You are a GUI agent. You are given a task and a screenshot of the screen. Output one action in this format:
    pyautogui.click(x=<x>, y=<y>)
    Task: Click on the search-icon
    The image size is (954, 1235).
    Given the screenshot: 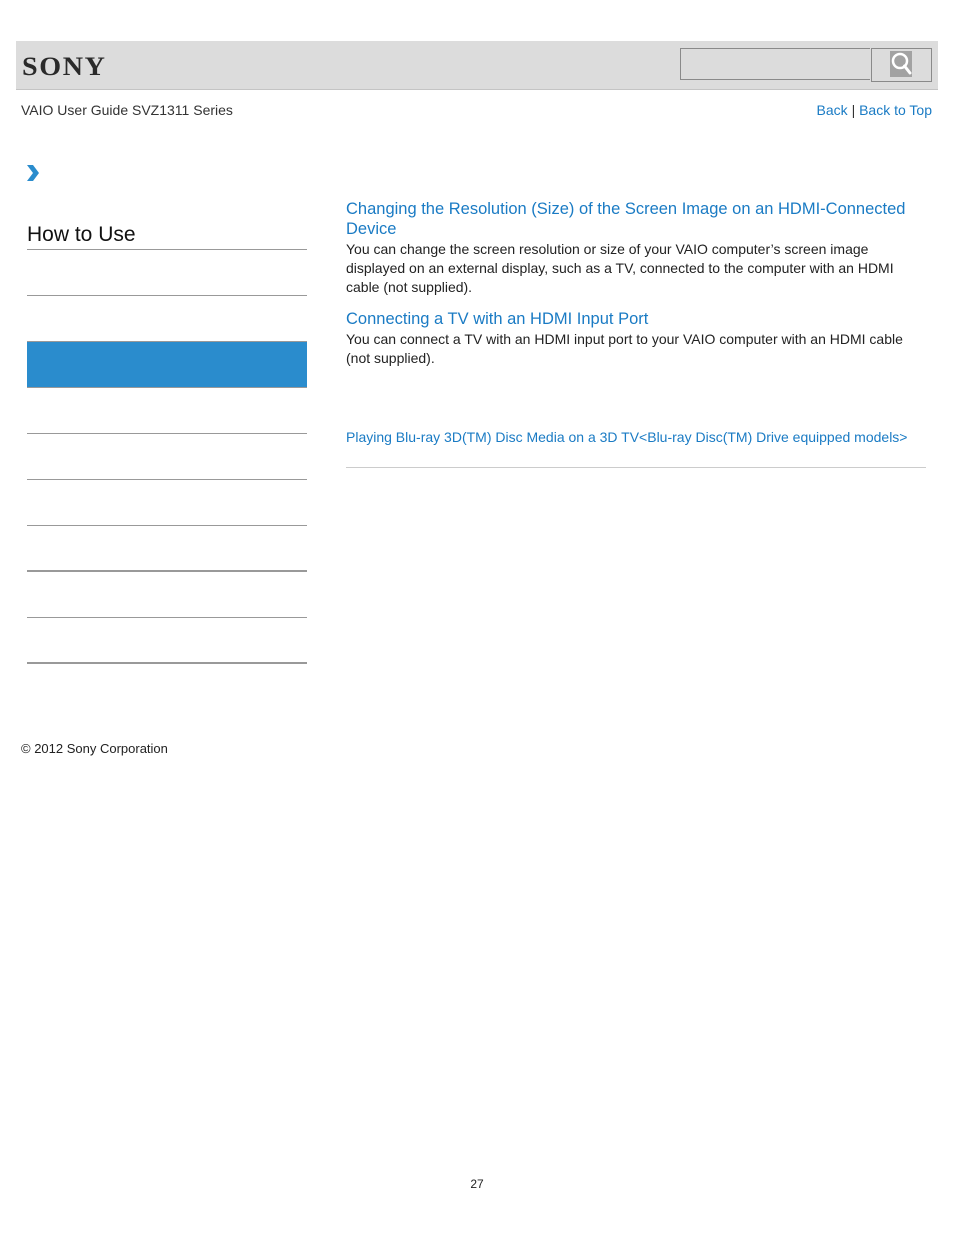 What is the action you would take?
    pyautogui.click(x=901, y=64)
    